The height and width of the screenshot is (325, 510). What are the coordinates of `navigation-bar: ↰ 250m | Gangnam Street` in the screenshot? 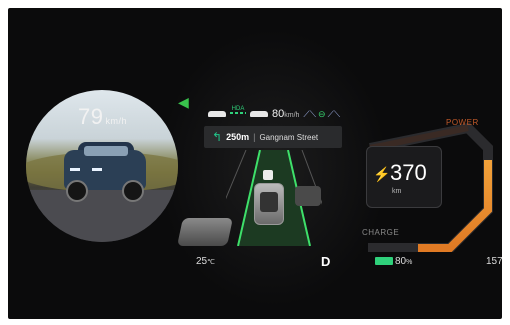 It's located at (273, 137).